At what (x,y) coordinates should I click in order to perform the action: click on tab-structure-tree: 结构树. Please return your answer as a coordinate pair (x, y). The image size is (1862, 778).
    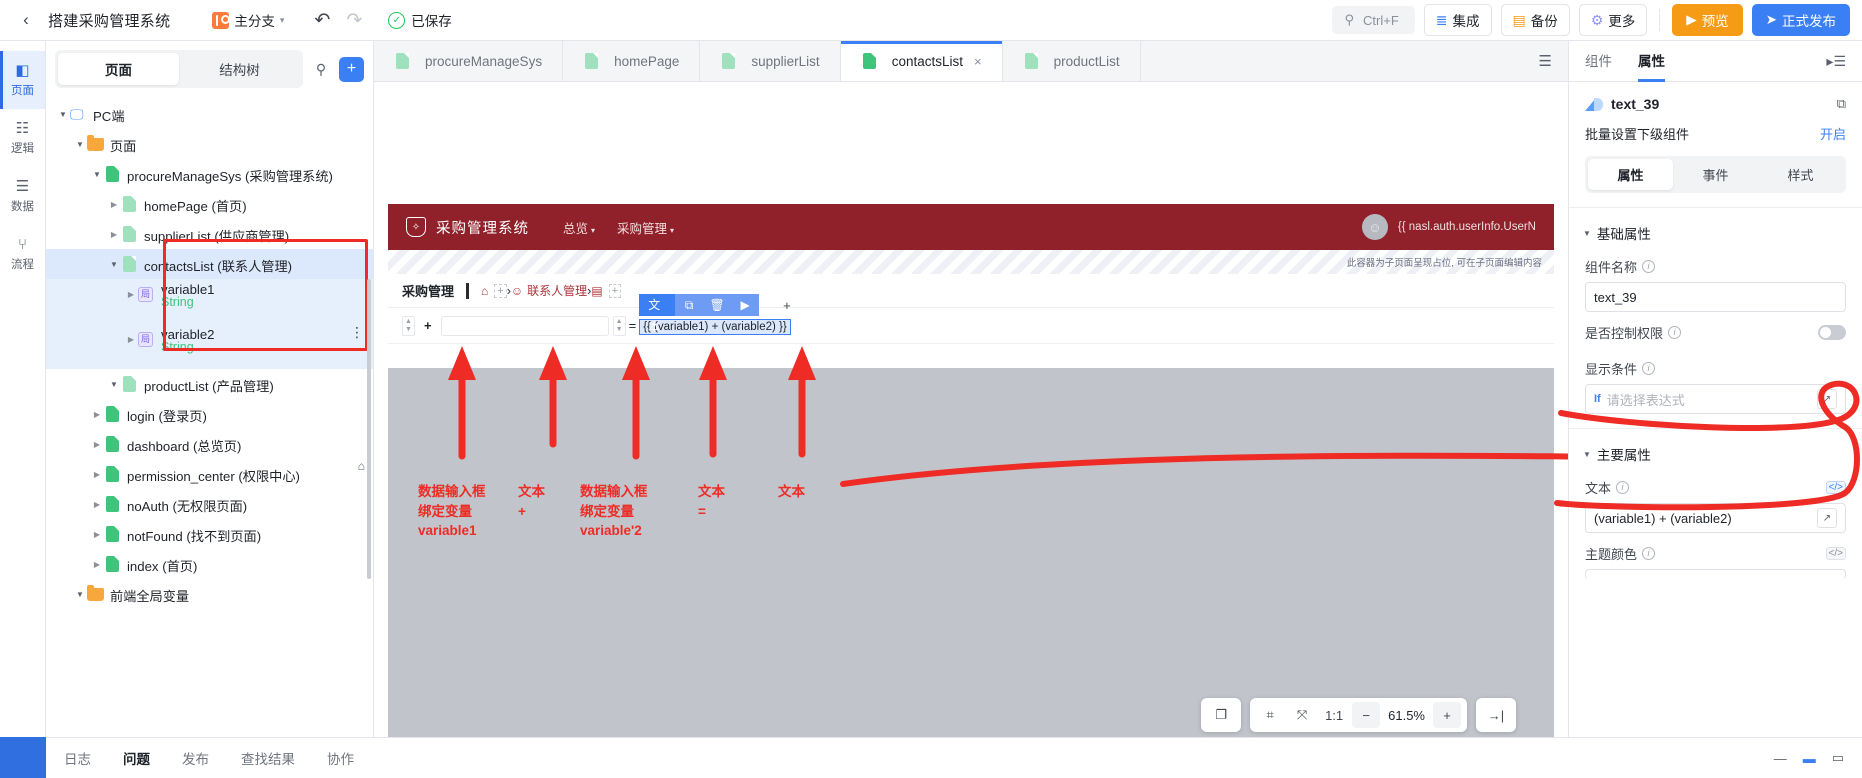
    Looking at the image, I should click on (239, 69).